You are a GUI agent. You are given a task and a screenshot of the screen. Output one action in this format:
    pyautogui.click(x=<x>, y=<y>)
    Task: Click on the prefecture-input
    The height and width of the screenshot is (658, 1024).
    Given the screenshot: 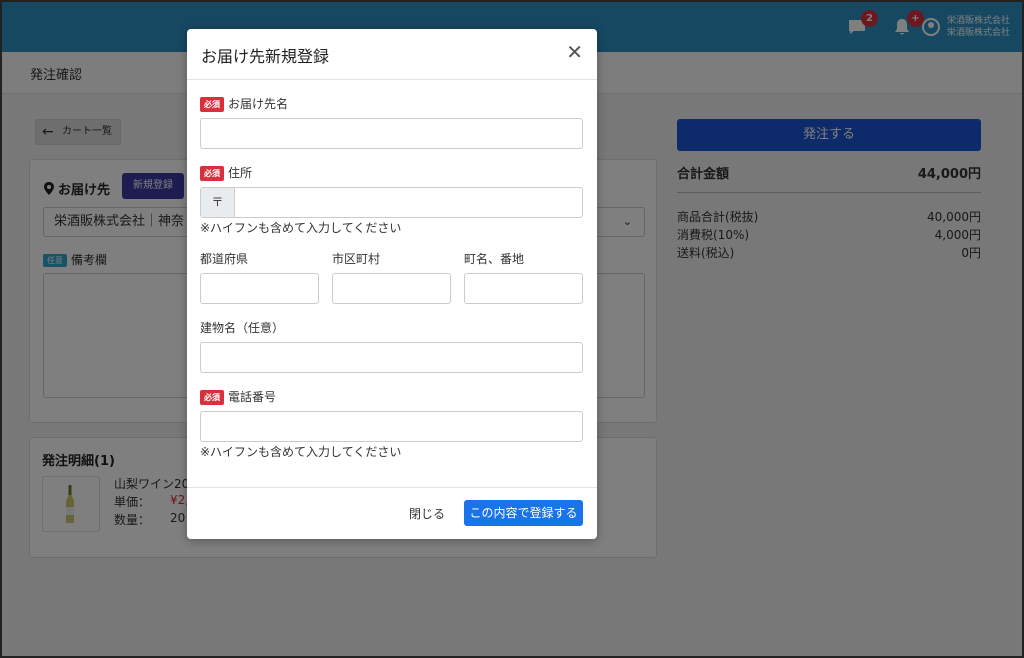 What is the action you would take?
    pyautogui.click(x=259, y=288)
    